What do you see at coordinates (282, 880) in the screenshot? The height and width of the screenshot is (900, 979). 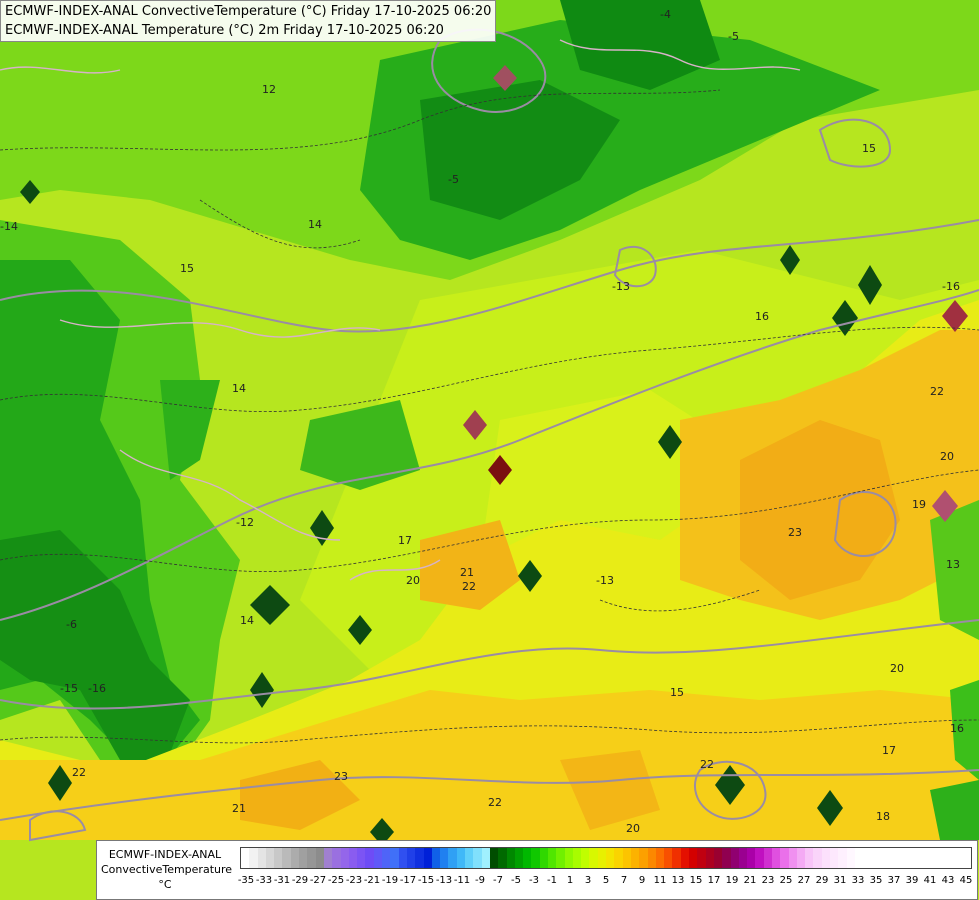 I see `legend-tick-label: -31` at bounding box center [282, 880].